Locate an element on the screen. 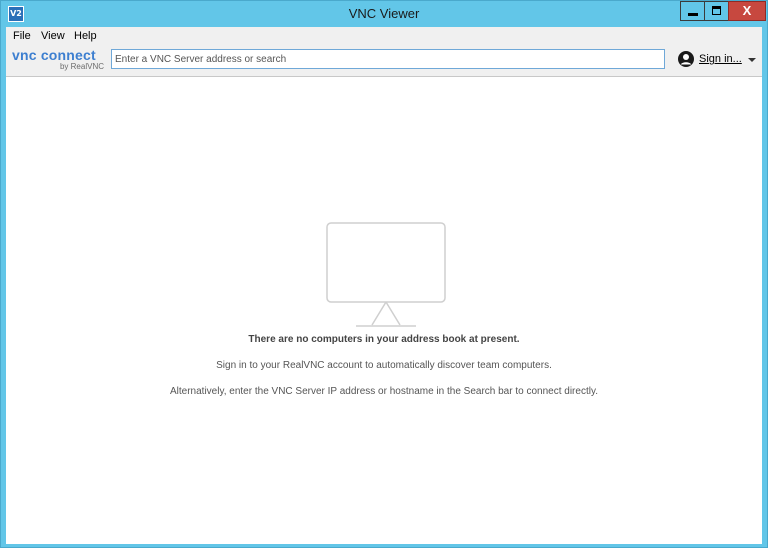 The image size is (768, 548). menu-bar: File View Help is located at coordinates (384, 36).